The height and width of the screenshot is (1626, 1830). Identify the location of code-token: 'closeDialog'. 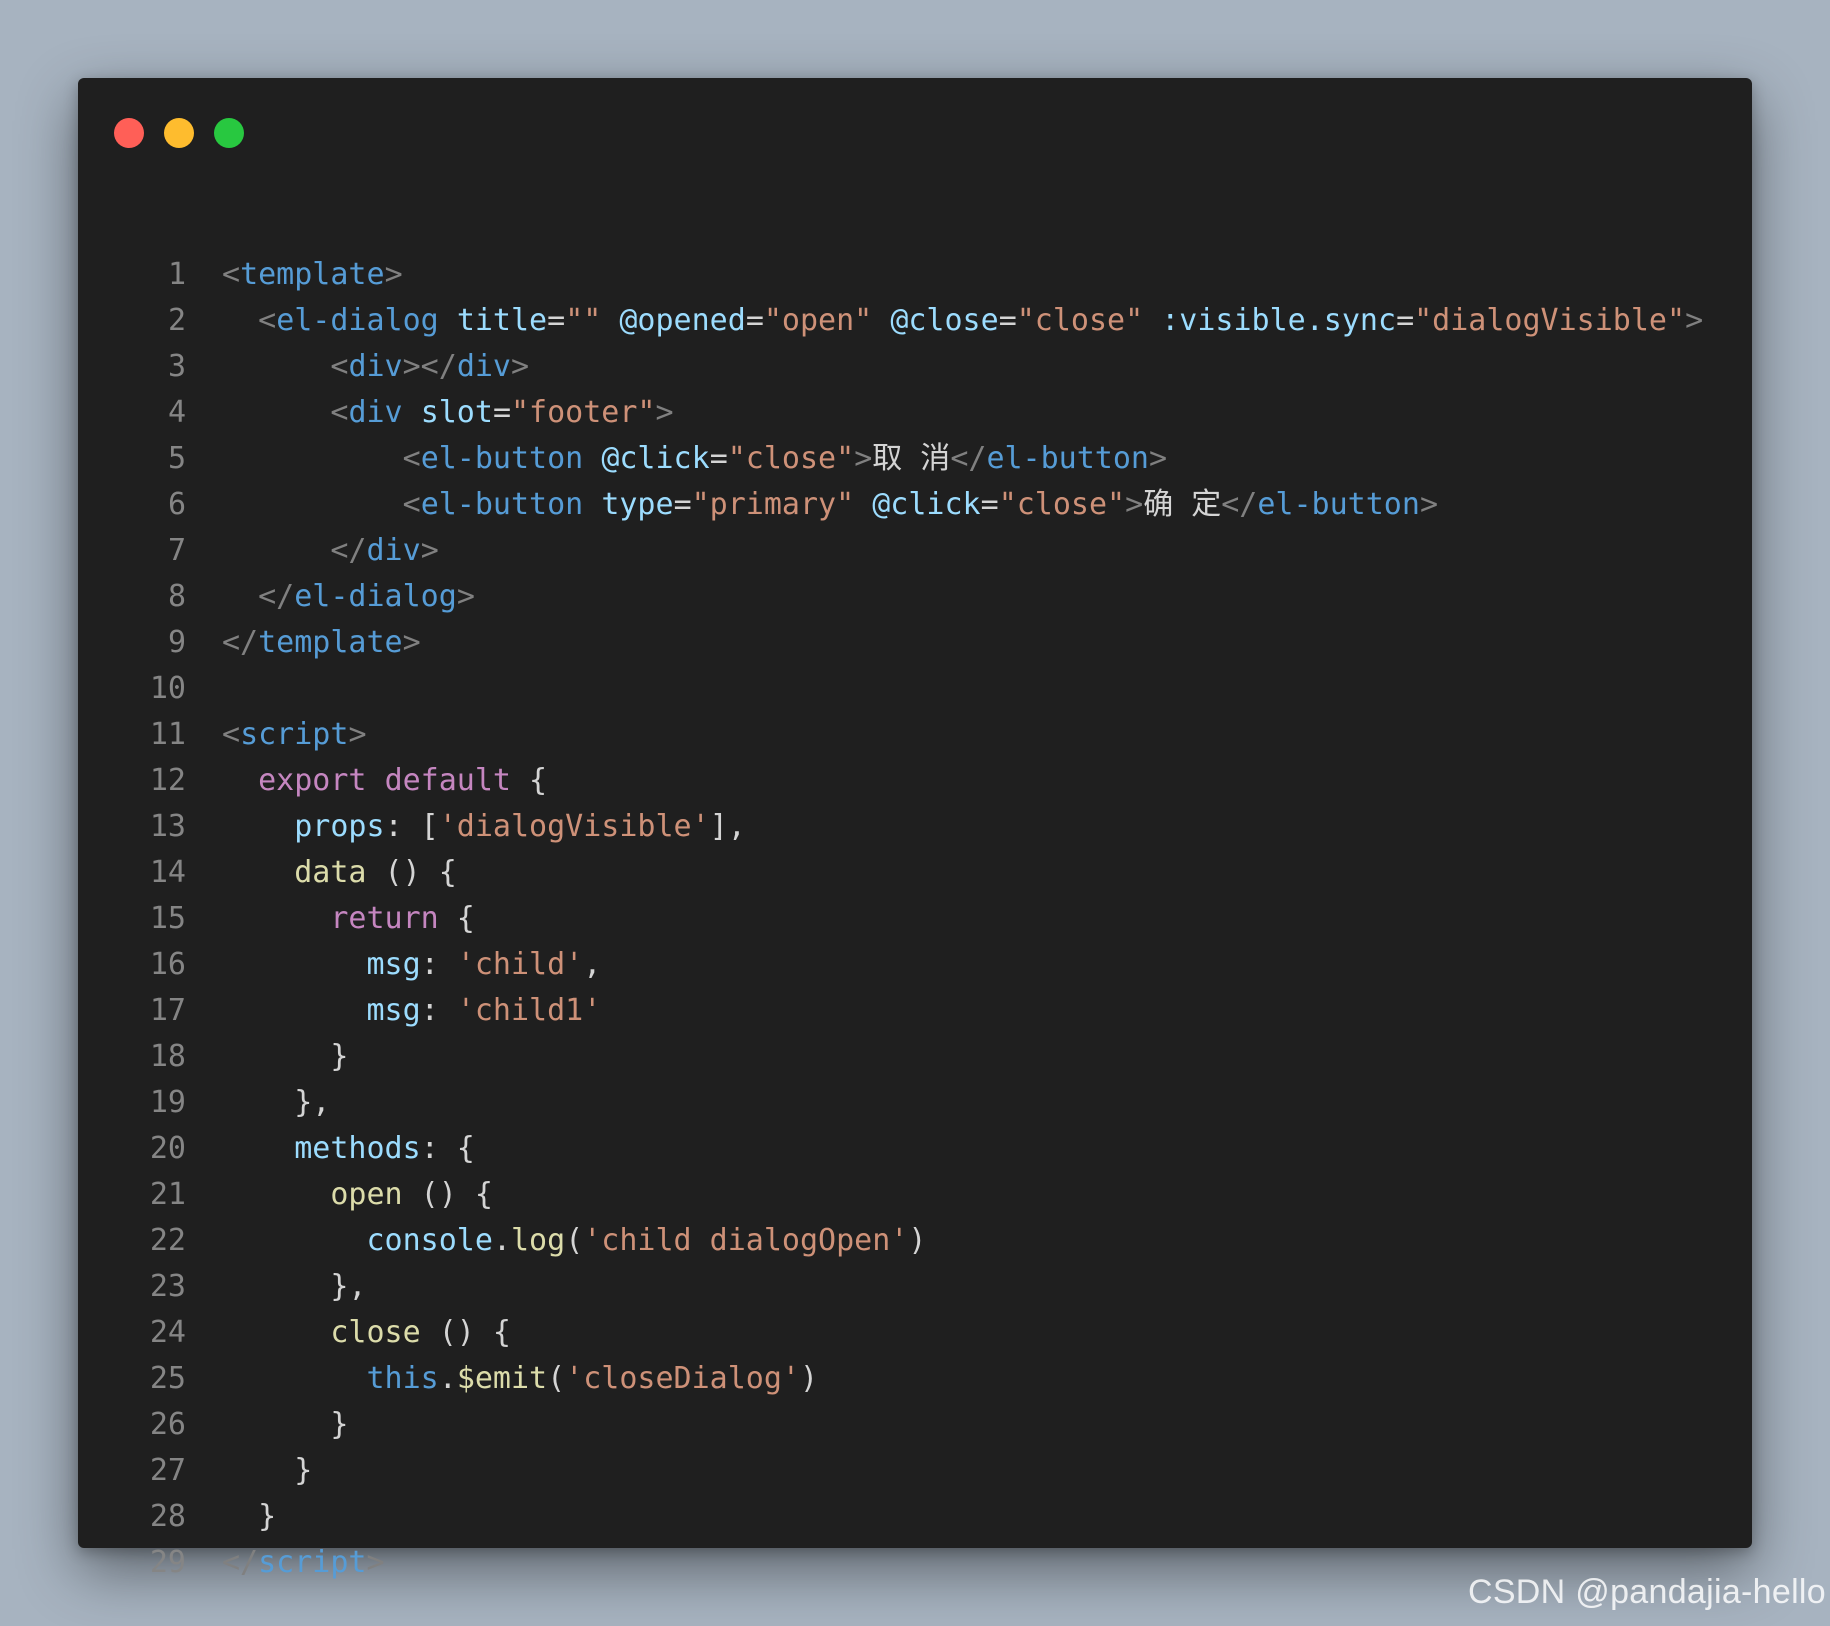
(682, 1378).